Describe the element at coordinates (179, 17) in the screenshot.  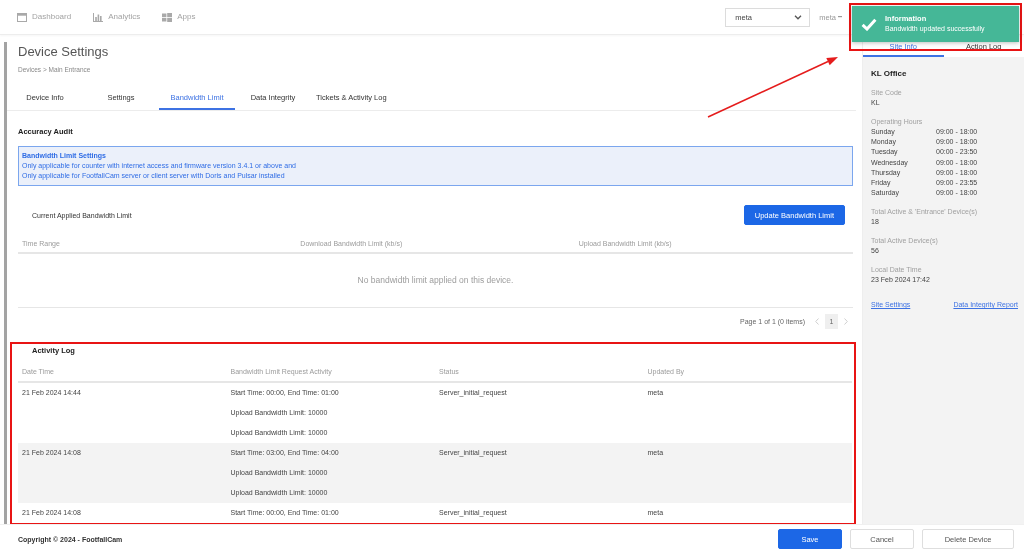
I see `nav-link: Apps` at that location.